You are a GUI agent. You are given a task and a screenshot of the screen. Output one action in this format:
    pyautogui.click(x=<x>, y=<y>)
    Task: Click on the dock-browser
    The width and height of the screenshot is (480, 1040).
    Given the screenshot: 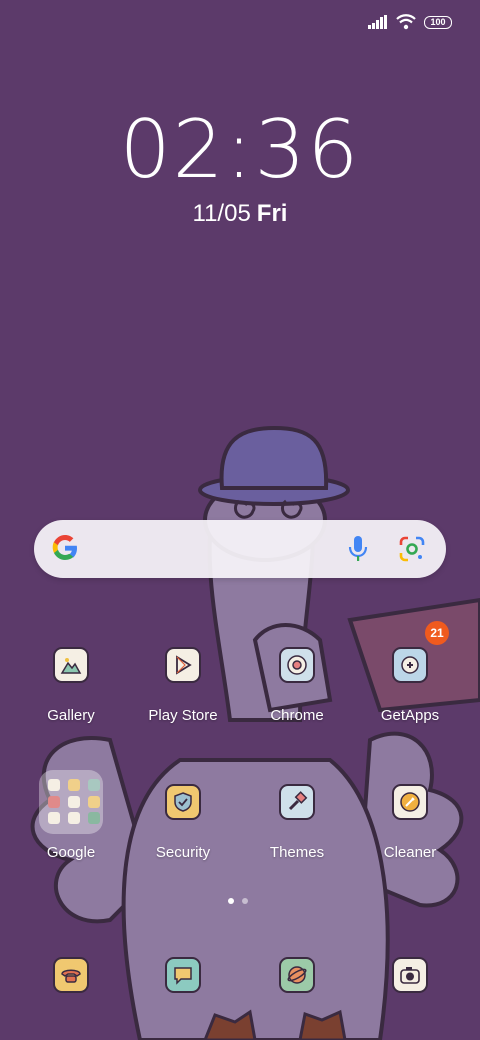 What is the action you would take?
    pyautogui.click(x=297, y=975)
    